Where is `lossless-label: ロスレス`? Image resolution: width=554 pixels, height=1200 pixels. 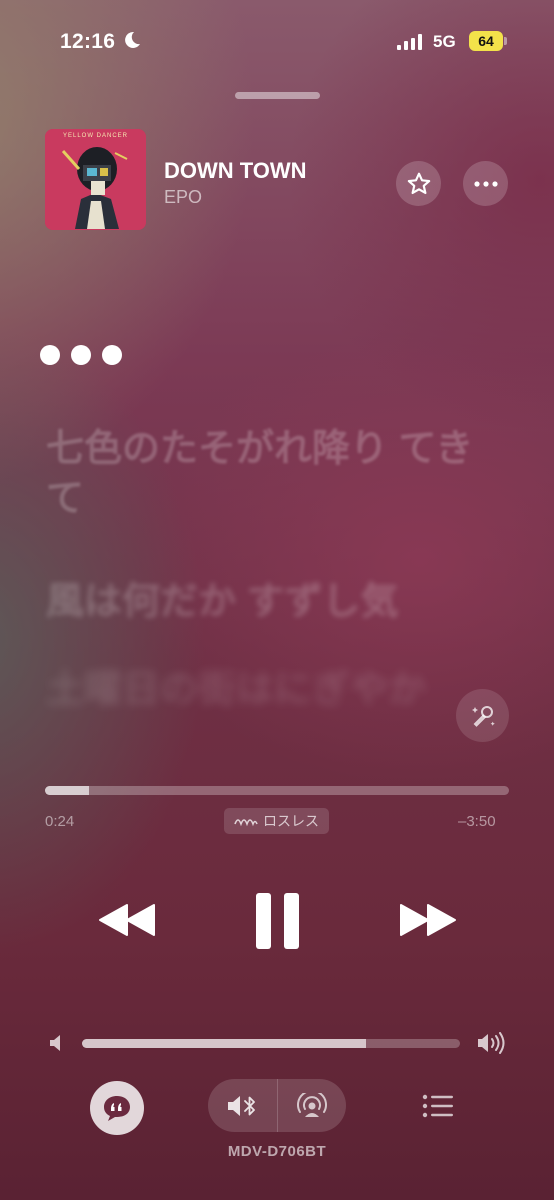
lossless-label: ロスレス is located at coordinates (291, 821).